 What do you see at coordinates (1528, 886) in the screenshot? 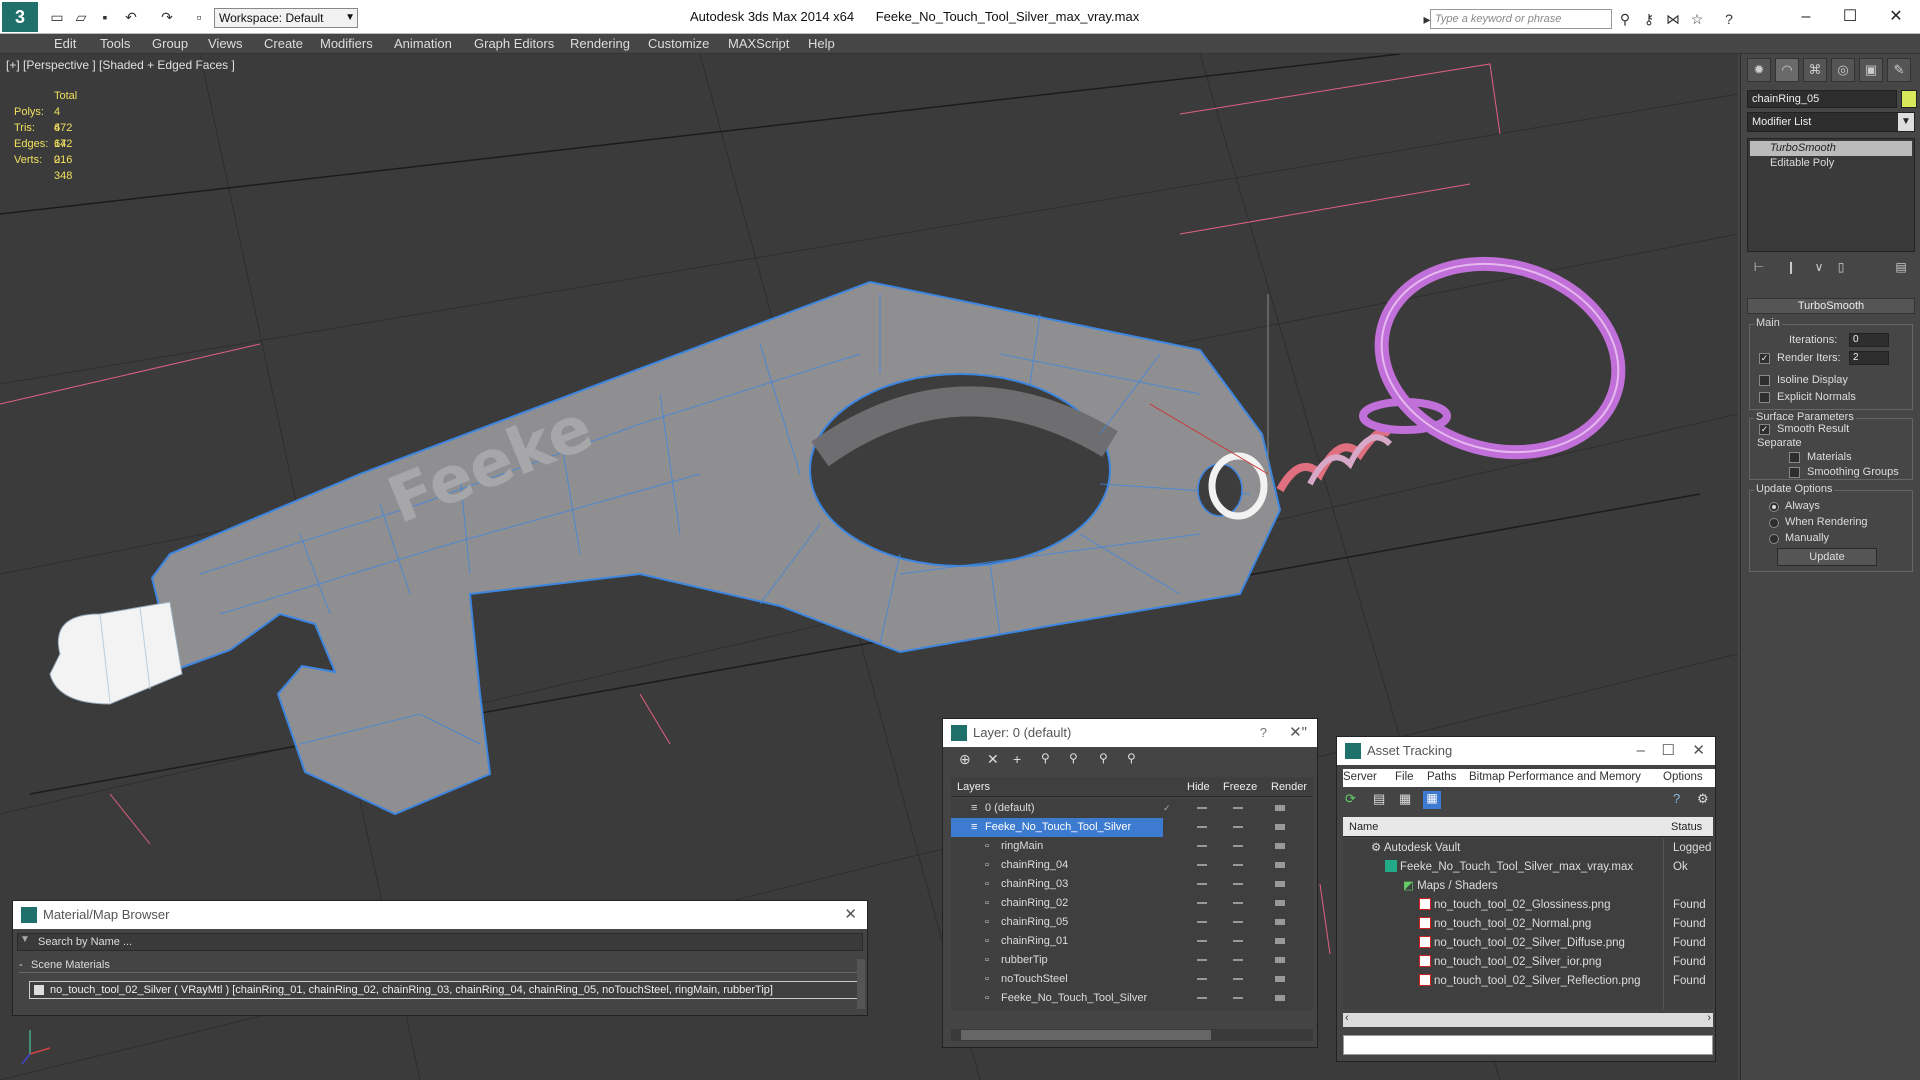
I see `asset-row: ◩ Maps / Shaders` at bounding box center [1528, 886].